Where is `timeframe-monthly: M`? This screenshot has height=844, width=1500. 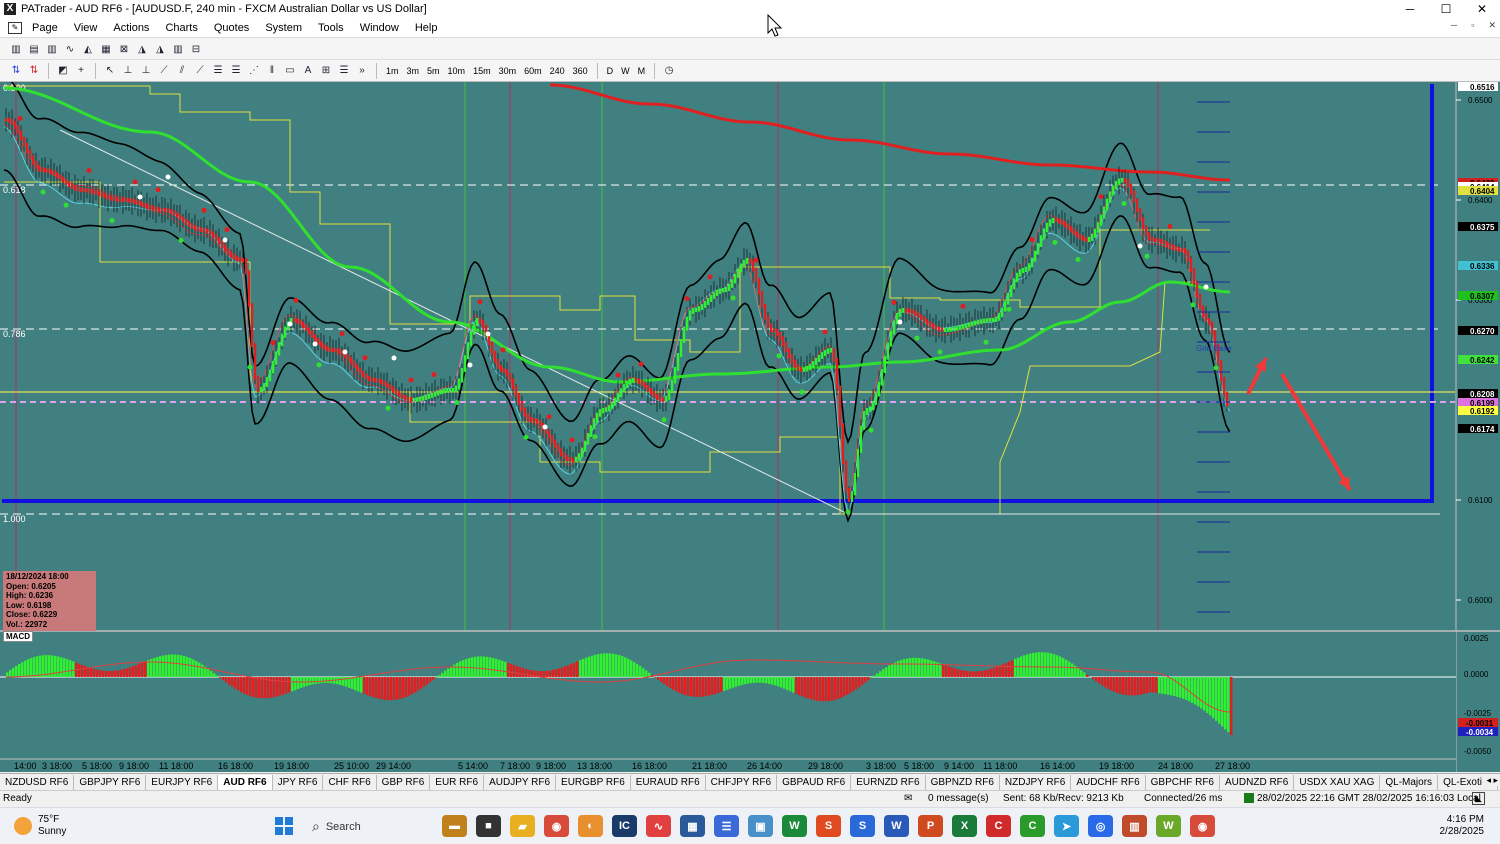 timeframe-monthly: M is located at coordinates (642, 71).